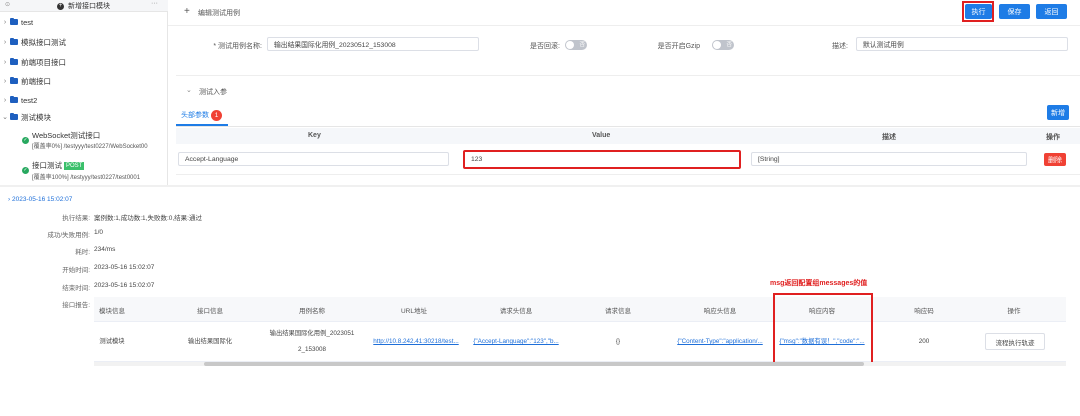  Describe the element at coordinates (313, 159) in the screenshot. I see `param-key-input: Accept-Language` at that location.